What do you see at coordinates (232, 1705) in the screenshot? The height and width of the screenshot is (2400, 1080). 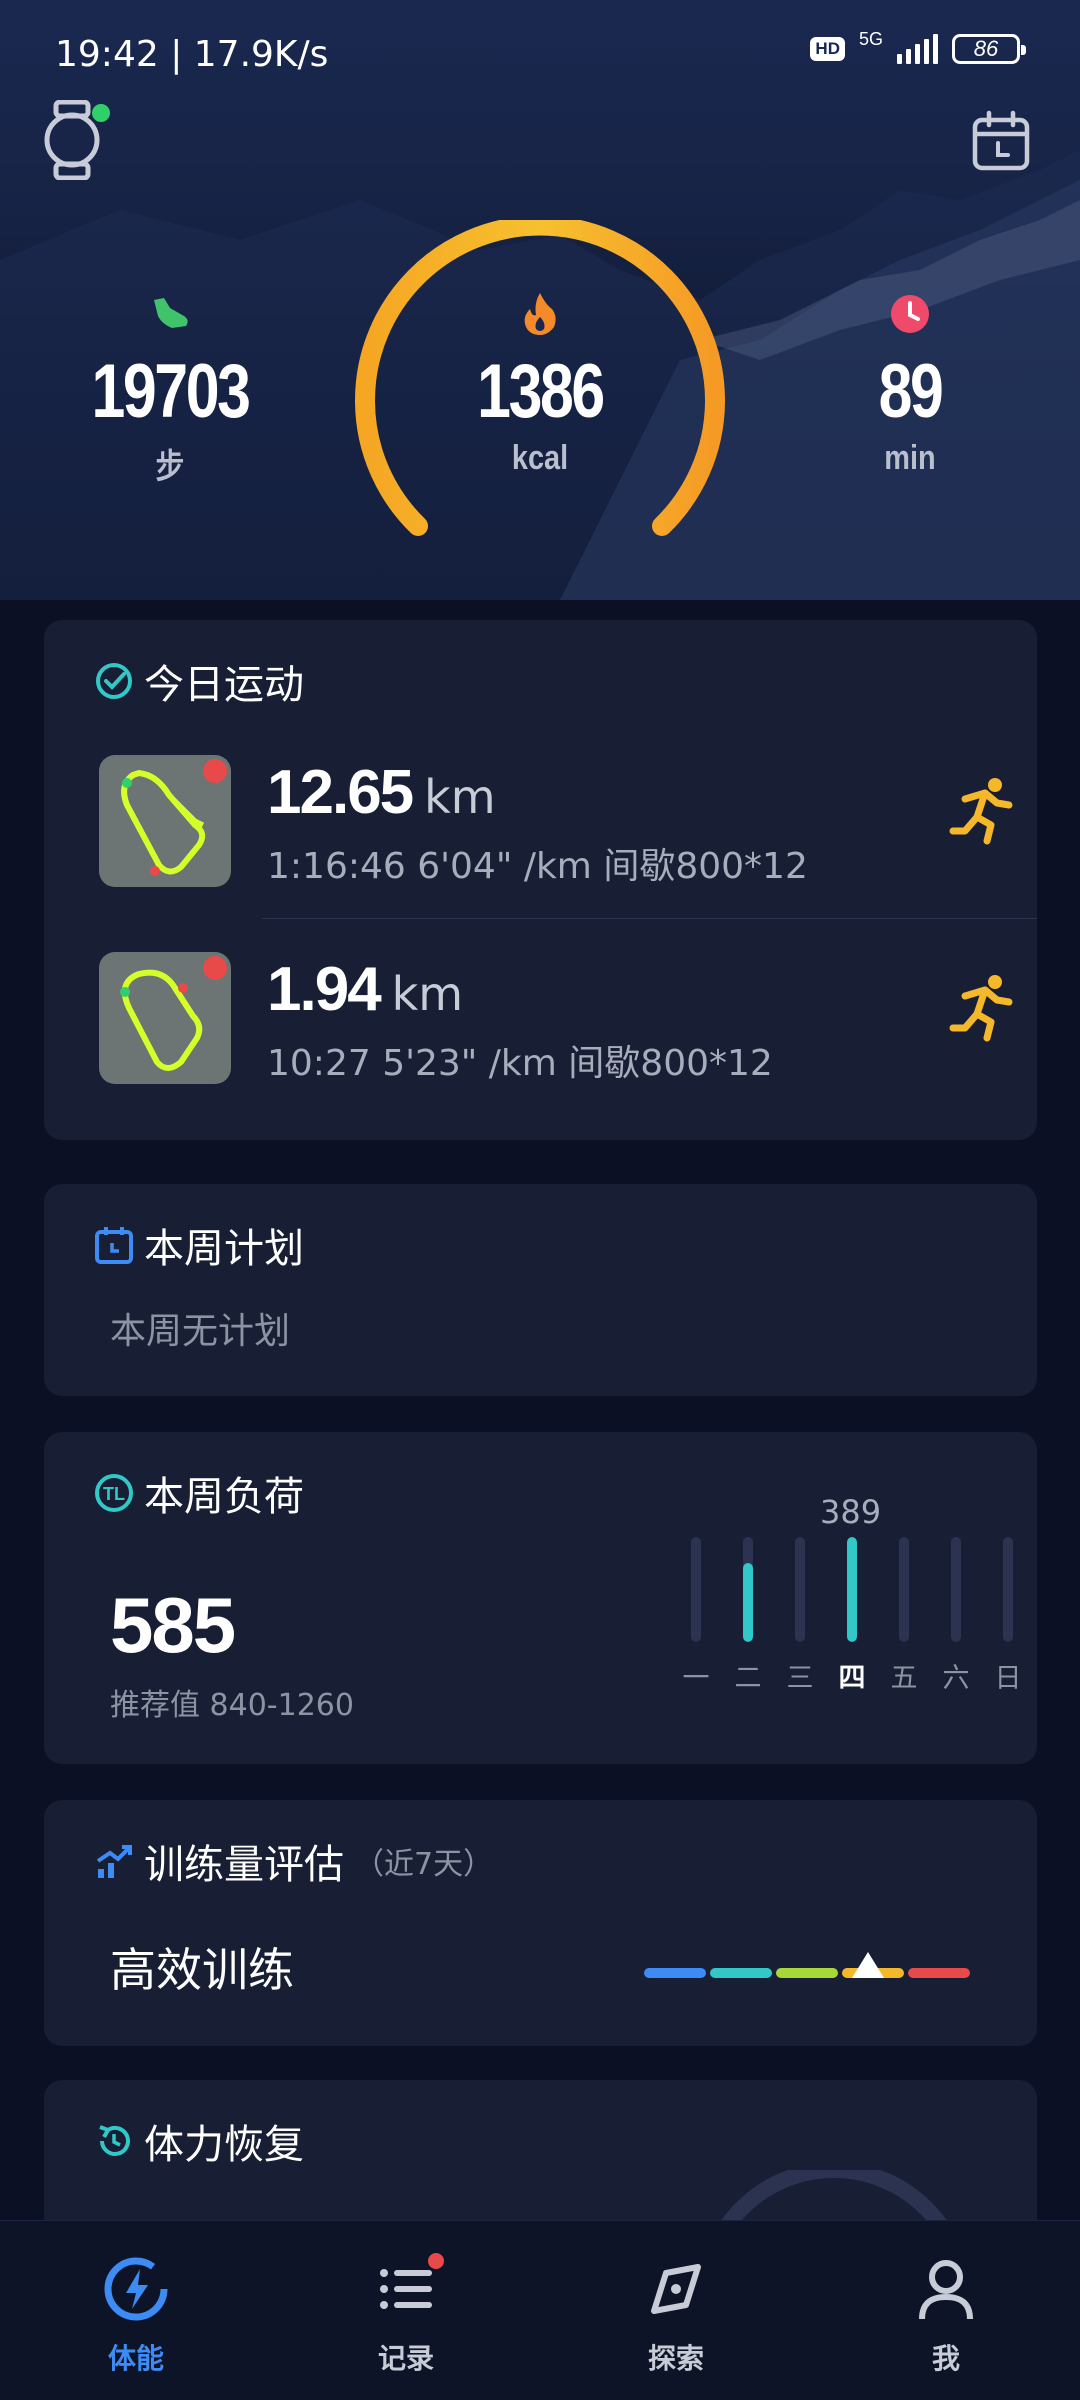 I see `weekly-load-recommended: 推荐值 840-1260` at bounding box center [232, 1705].